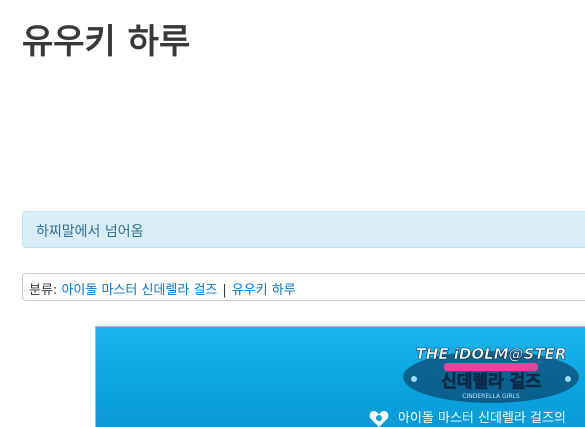  Describe the element at coordinates (491, 381) in the screenshot. I see `logo-main-text: 신데렐라 걸즈` at that location.